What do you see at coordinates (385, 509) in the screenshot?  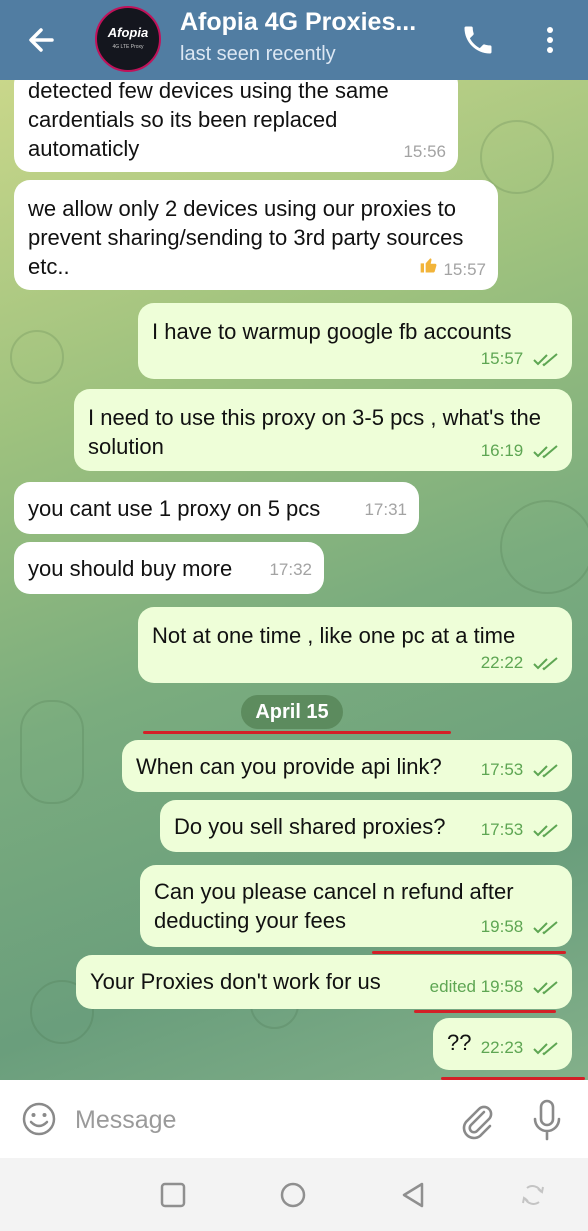 I see `message-time: 17:31` at bounding box center [385, 509].